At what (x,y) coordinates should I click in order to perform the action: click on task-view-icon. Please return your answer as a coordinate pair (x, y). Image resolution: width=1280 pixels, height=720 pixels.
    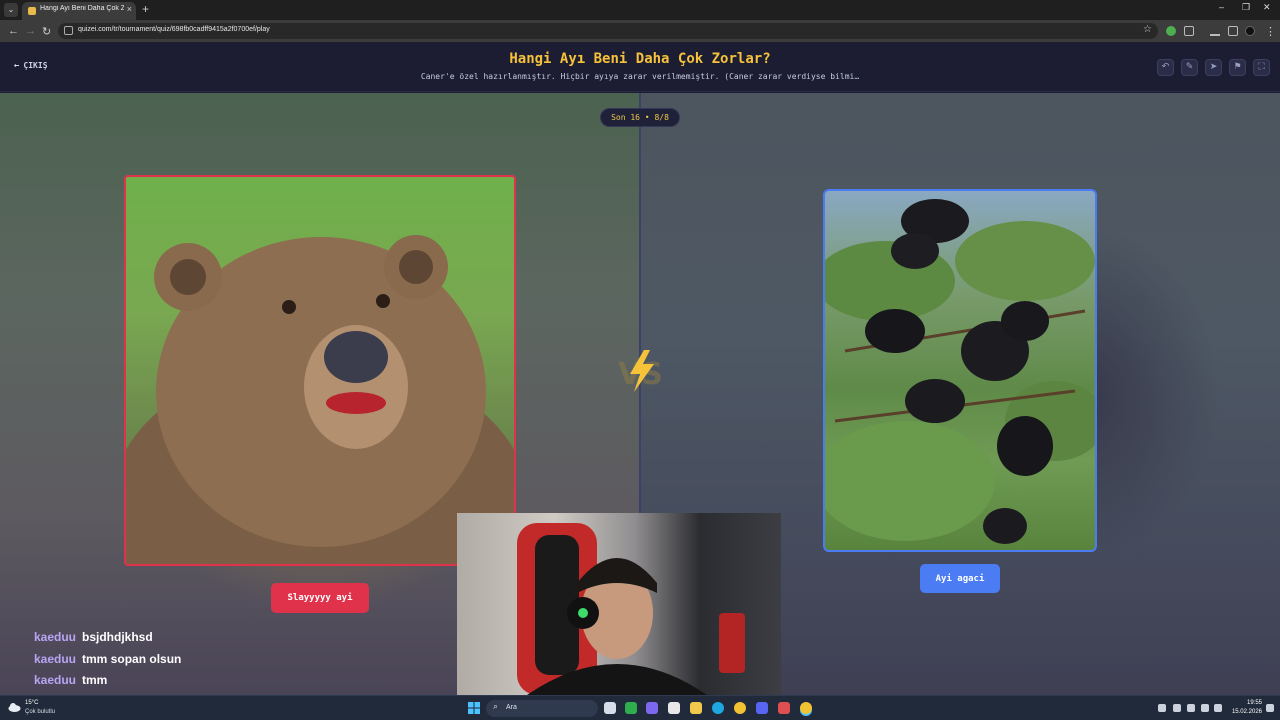
    Looking at the image, I should click on (610, 708).